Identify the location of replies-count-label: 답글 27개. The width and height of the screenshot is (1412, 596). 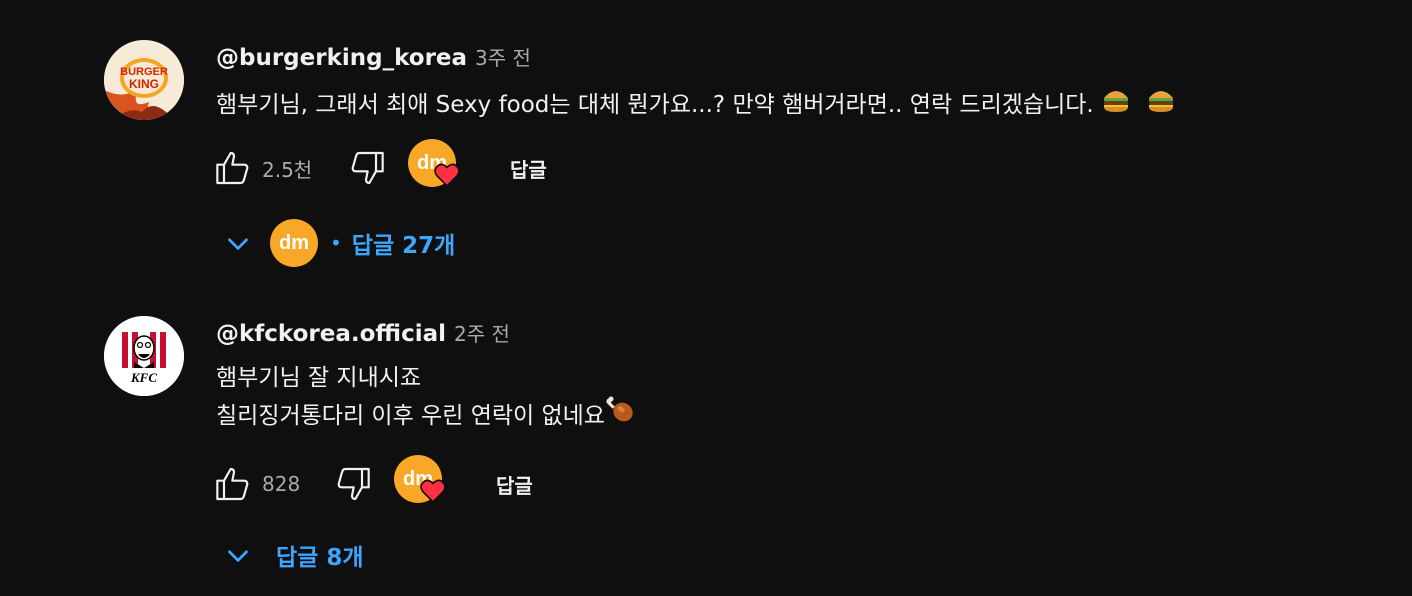
(403, 246).